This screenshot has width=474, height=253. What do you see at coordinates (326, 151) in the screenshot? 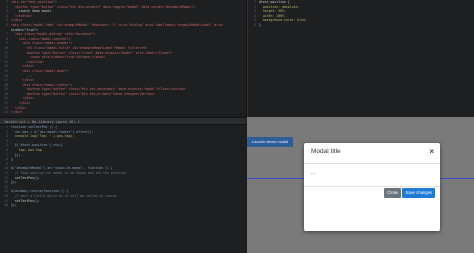
I see `modal-title: Modal title` at bounding box center [326, 151].